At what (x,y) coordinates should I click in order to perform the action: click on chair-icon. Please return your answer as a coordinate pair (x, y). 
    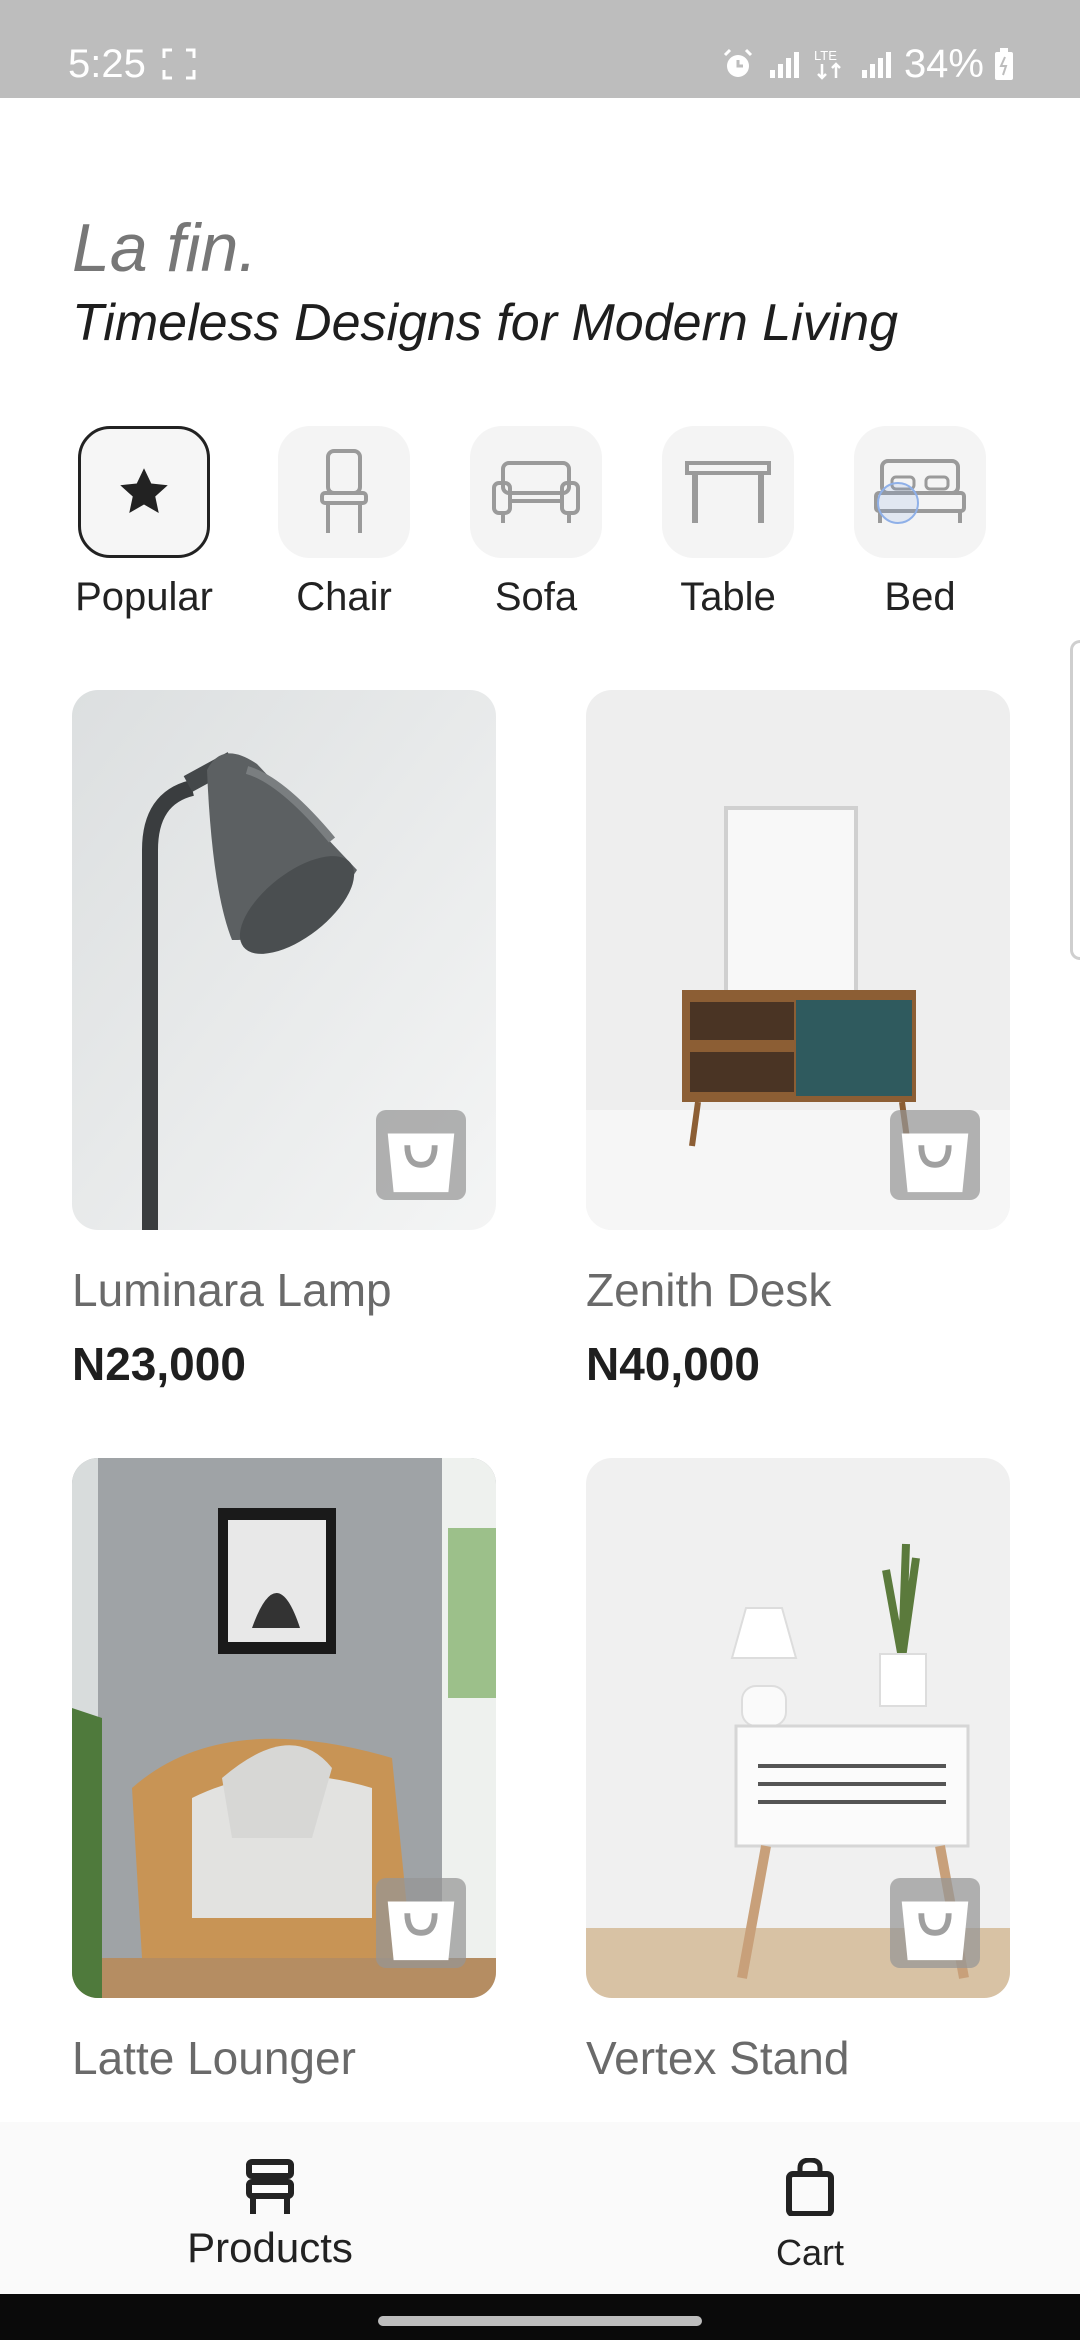
    Looking at the image, I should click on (344, 491).